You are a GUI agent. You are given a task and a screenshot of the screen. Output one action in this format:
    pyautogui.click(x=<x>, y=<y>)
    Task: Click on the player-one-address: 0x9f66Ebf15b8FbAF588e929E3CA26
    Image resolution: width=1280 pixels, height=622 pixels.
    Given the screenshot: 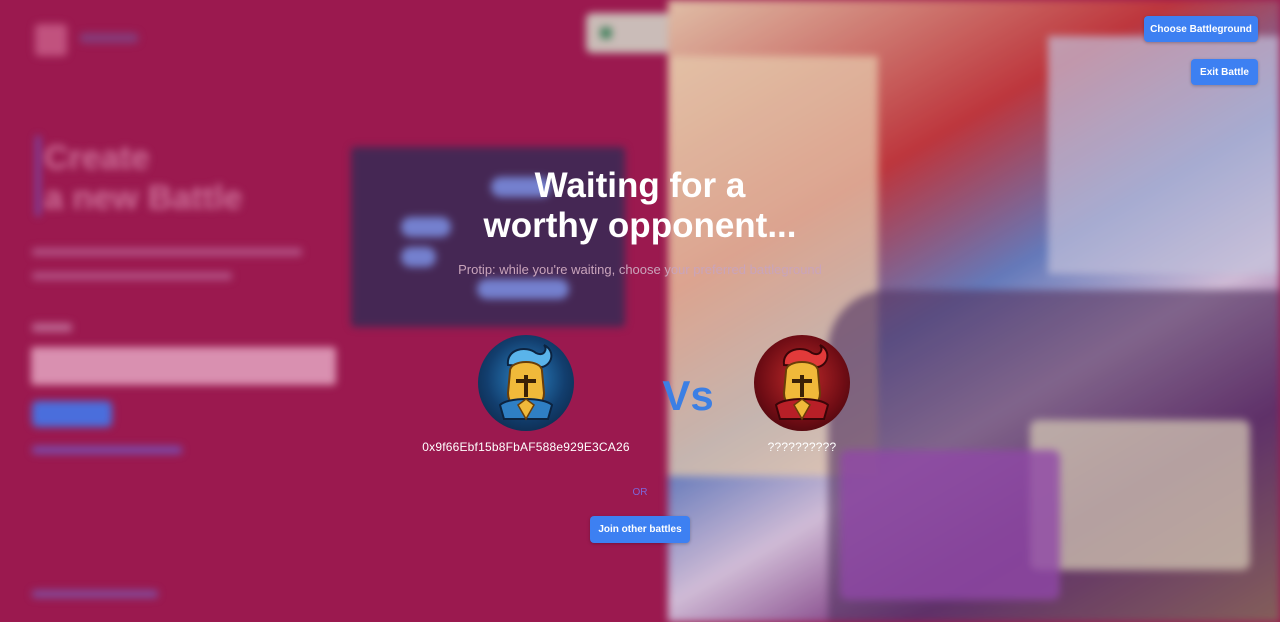 What is the action you would take?
    pyautogui.click(x=526, y=447)
    